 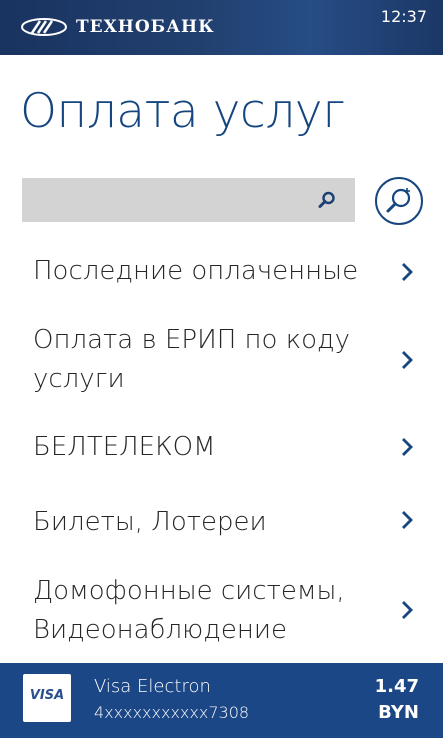 I want to click on advanced-search-button, so click(x=399, y=201).